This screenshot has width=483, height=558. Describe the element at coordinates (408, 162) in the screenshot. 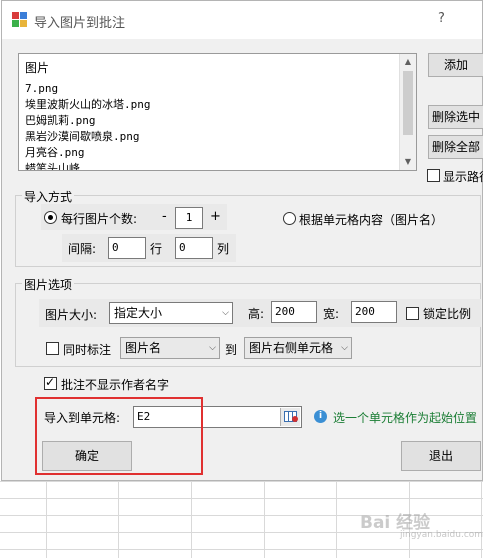

I see `scroll-down-icon: ▼` at that location.